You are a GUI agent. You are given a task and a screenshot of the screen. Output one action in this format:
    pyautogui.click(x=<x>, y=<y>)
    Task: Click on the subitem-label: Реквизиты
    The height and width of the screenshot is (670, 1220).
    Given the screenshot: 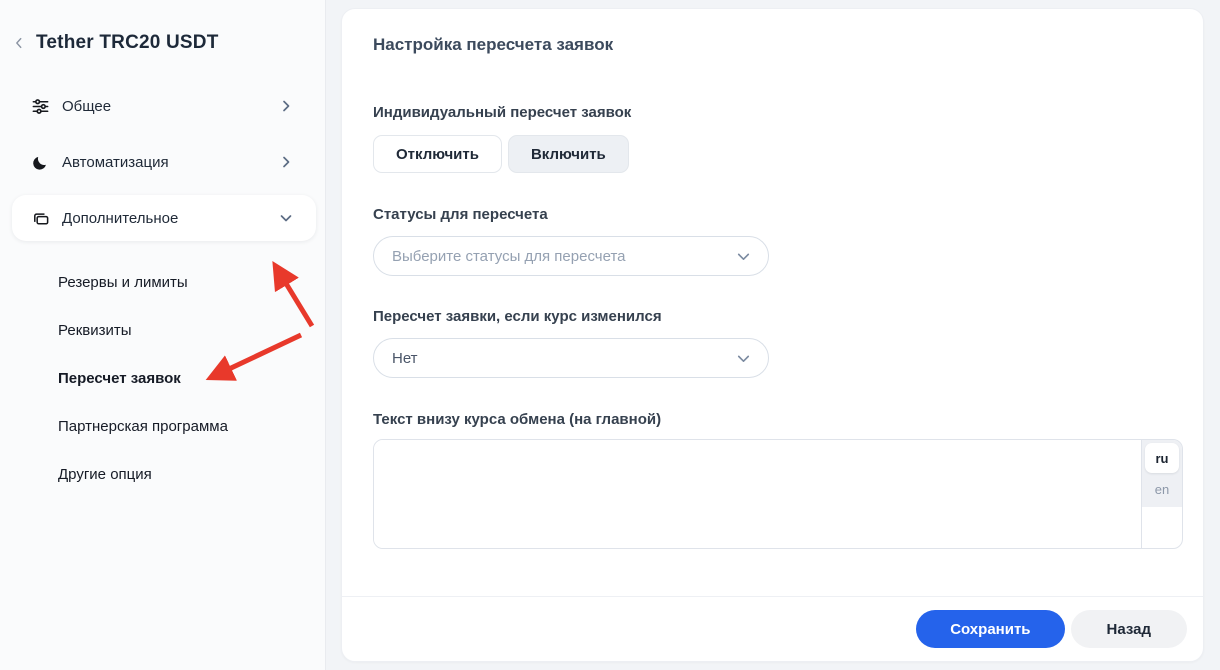 What is the action you would take?
    pyautogui.click(x=95, y=330)
    